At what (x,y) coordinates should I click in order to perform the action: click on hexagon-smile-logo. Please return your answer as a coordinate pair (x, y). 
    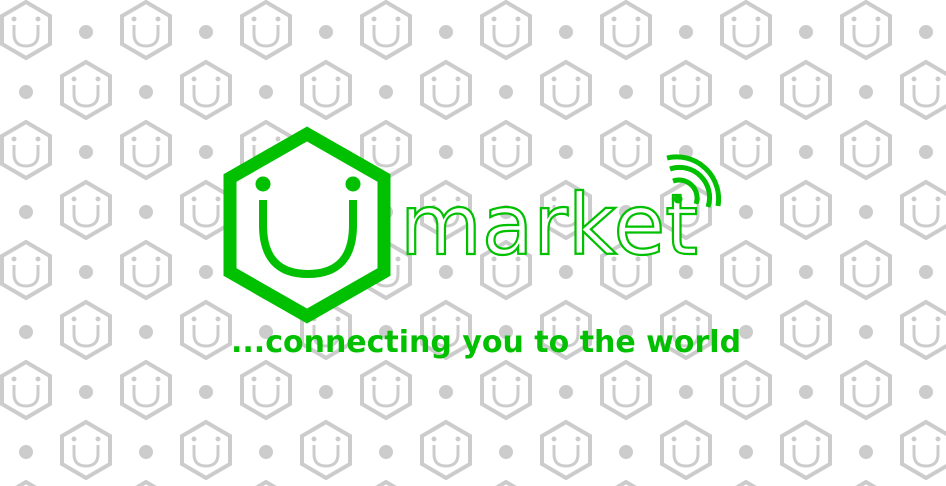
    Looking at the image, I should click on (307, 225).